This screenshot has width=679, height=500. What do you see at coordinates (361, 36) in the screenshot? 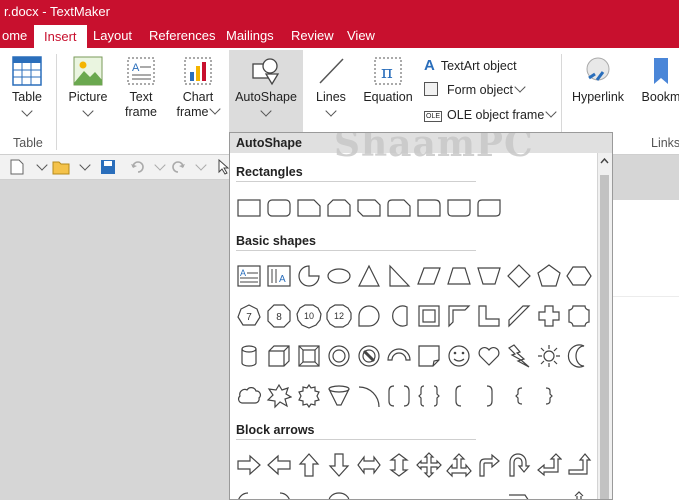
I see `tab-view: View` at bounding box center [361, 36].